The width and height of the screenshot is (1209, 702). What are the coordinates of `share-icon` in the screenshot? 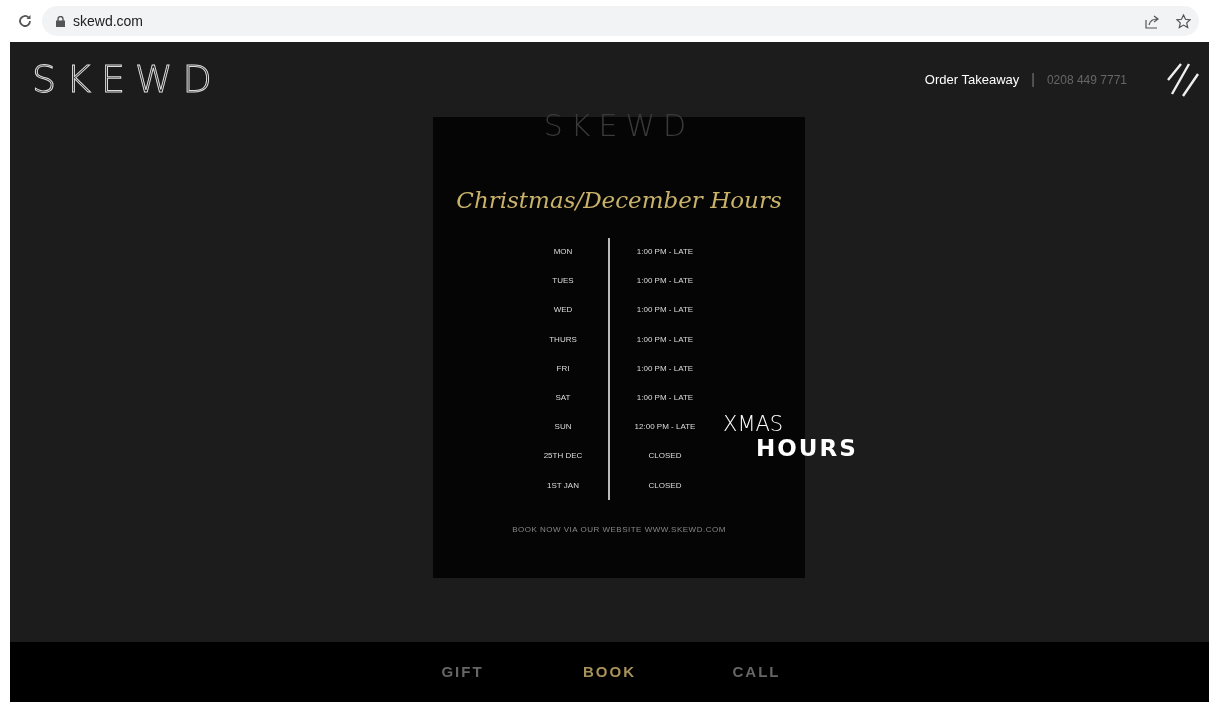 It's located at (1152, 21).